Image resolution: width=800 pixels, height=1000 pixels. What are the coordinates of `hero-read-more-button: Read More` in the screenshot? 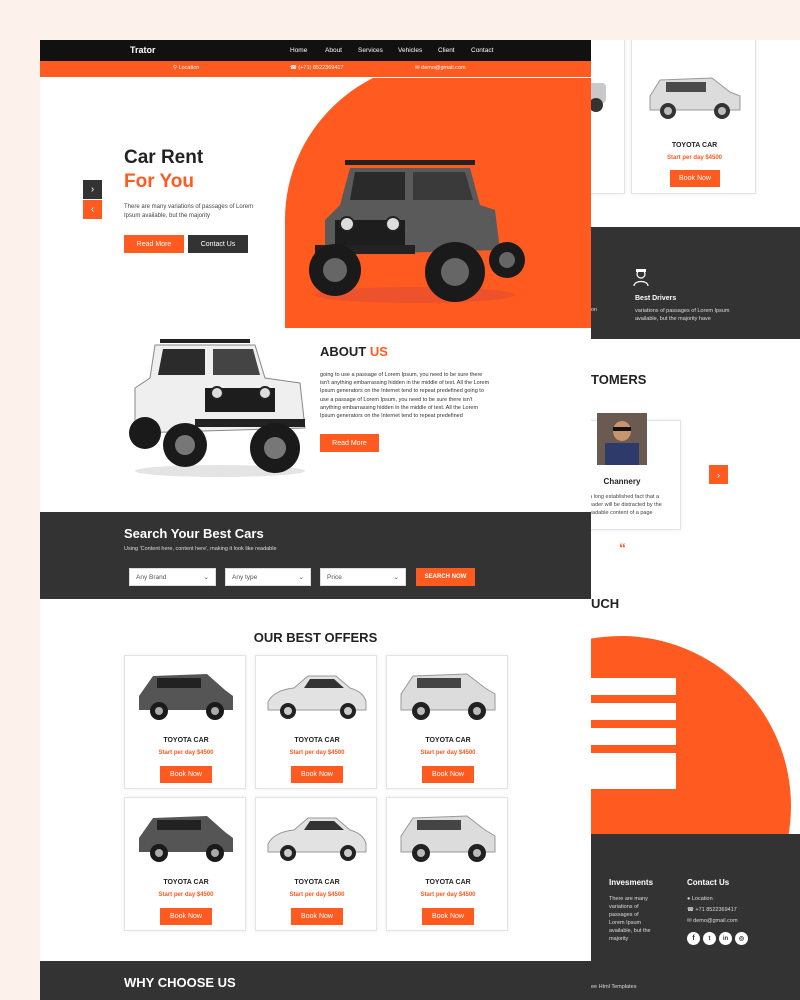 It's located at (154, 244).